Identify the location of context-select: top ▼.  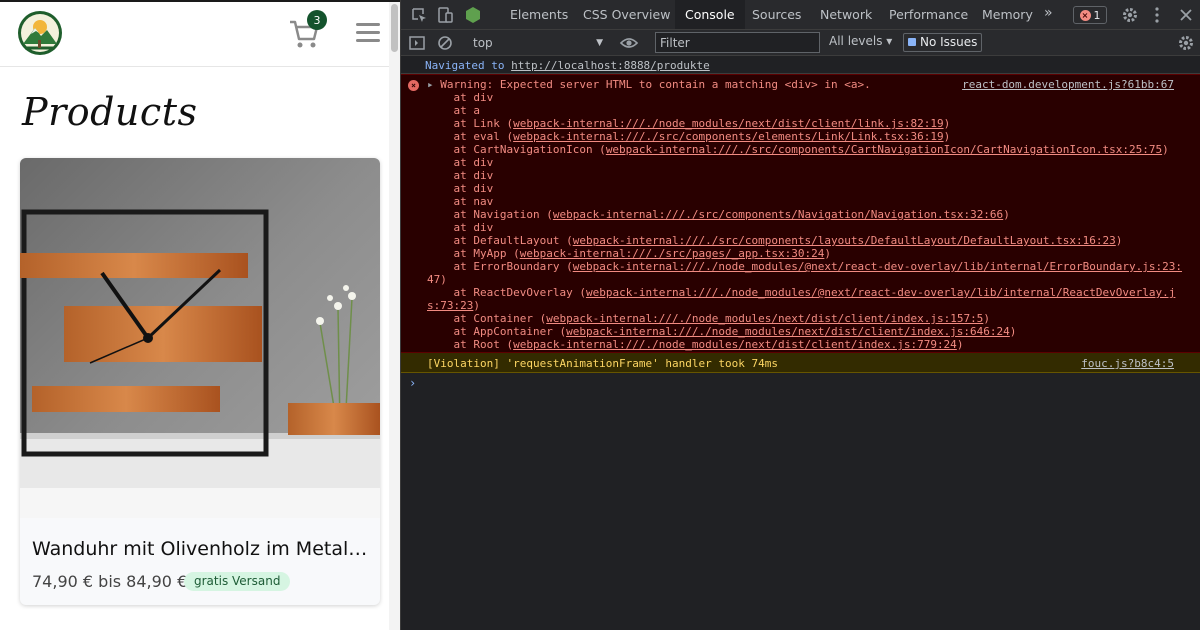
(537, 43).